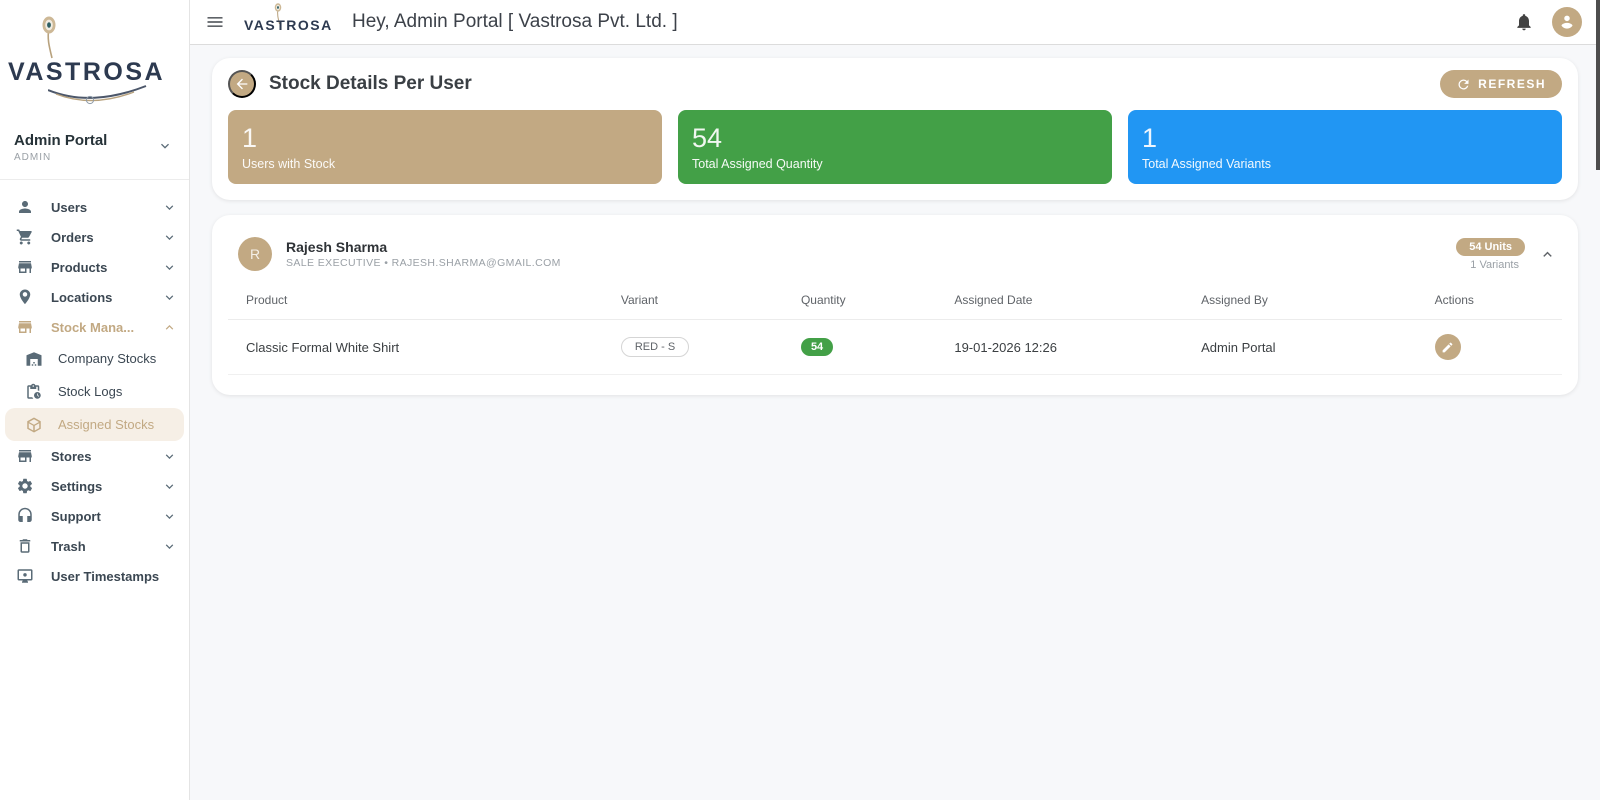 The image size is (1600, 800). What do you see at coordinates (1495, 301) in the screenshot?
I see `col-actions: Actions` at bounding box center [1495, 301].